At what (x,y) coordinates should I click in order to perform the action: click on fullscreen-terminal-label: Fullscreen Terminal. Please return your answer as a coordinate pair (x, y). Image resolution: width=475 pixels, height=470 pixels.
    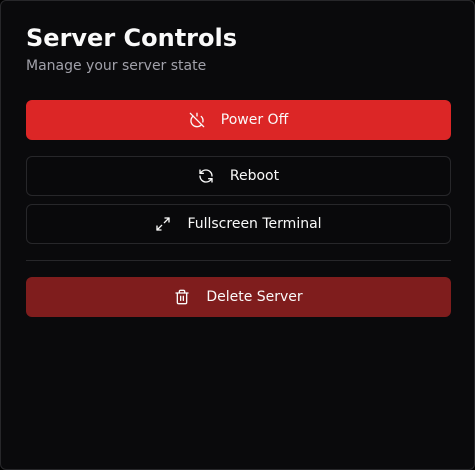
    Looking at the image, I should click on (254, 224).